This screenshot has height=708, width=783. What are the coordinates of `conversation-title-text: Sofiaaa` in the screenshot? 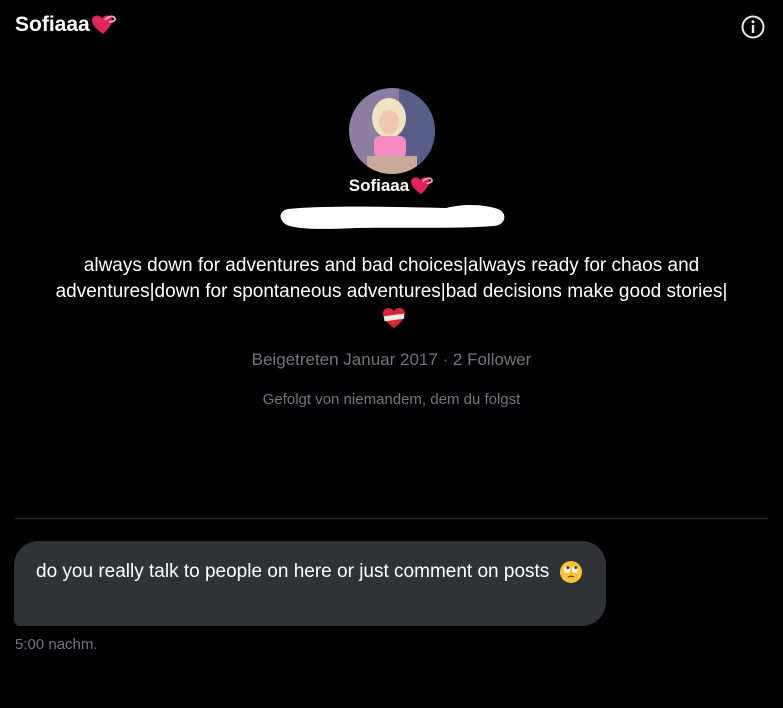 It's located at (52, 24).